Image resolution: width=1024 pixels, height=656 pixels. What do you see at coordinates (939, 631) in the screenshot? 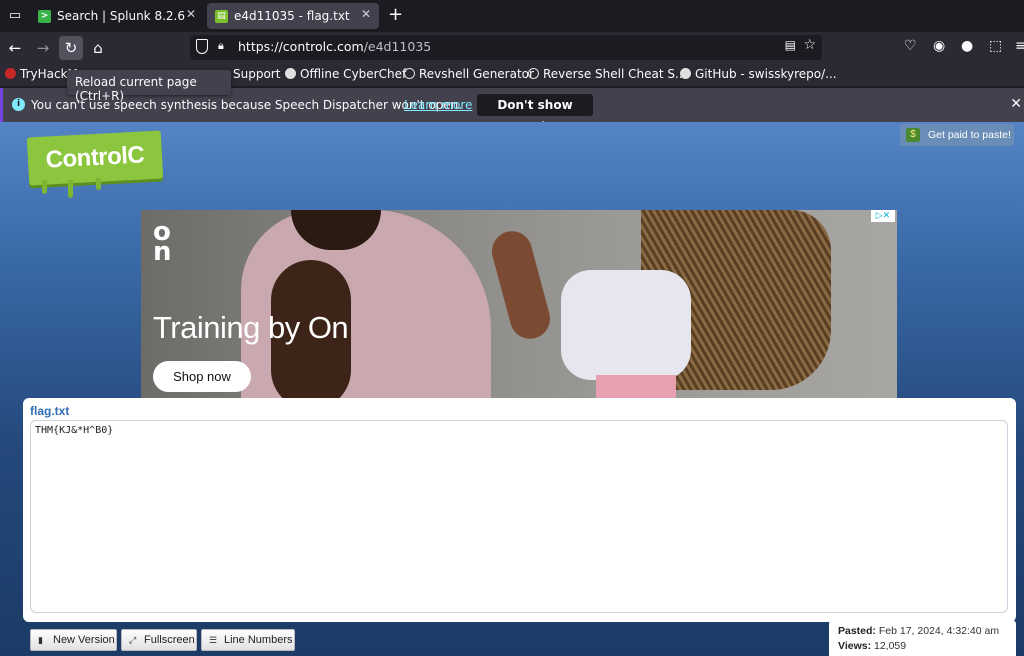
I see `pasted-value: Feb 17, 2024, 4:32:40 am` at bounding box center [939, 631].